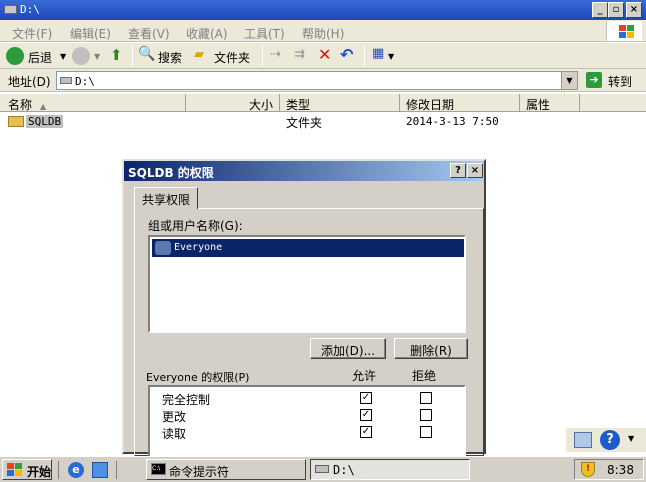 The width and height of the screenshot is (646, 482). What do you see at coordinates (32, 33) in the screenshot?
I see `menu-file: 文件(F)` at bounding box center [32, 33].